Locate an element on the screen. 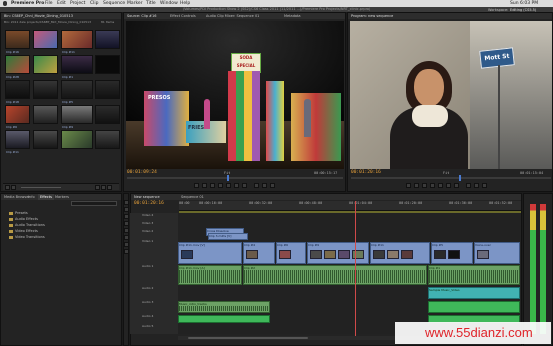  tab-metadata: Metadata is located at coordinates (292, 16).